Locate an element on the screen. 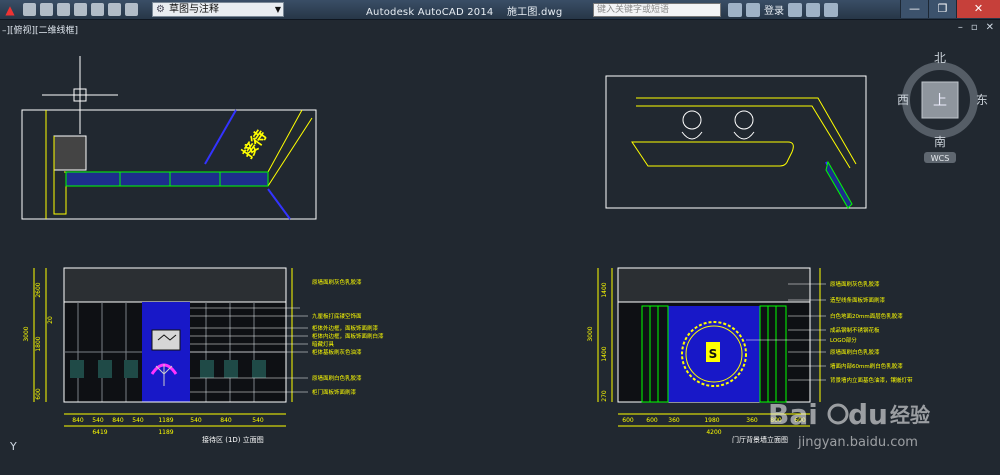  close-button: ✕ is located at coordinates (978, 9).